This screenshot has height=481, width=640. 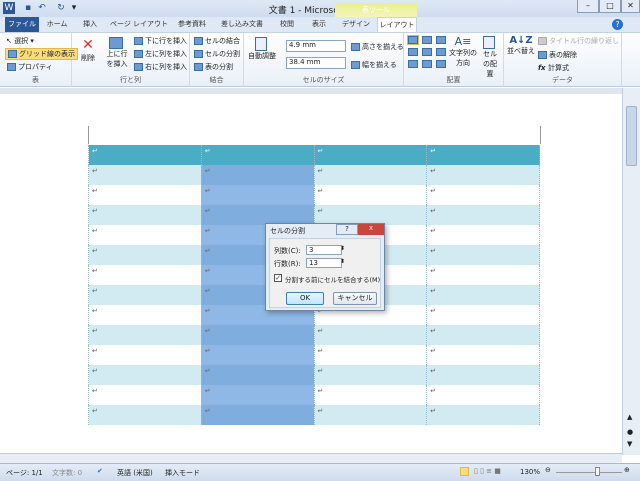 I want to click on align-bottom-left-icon, so click(x=413, y=64).